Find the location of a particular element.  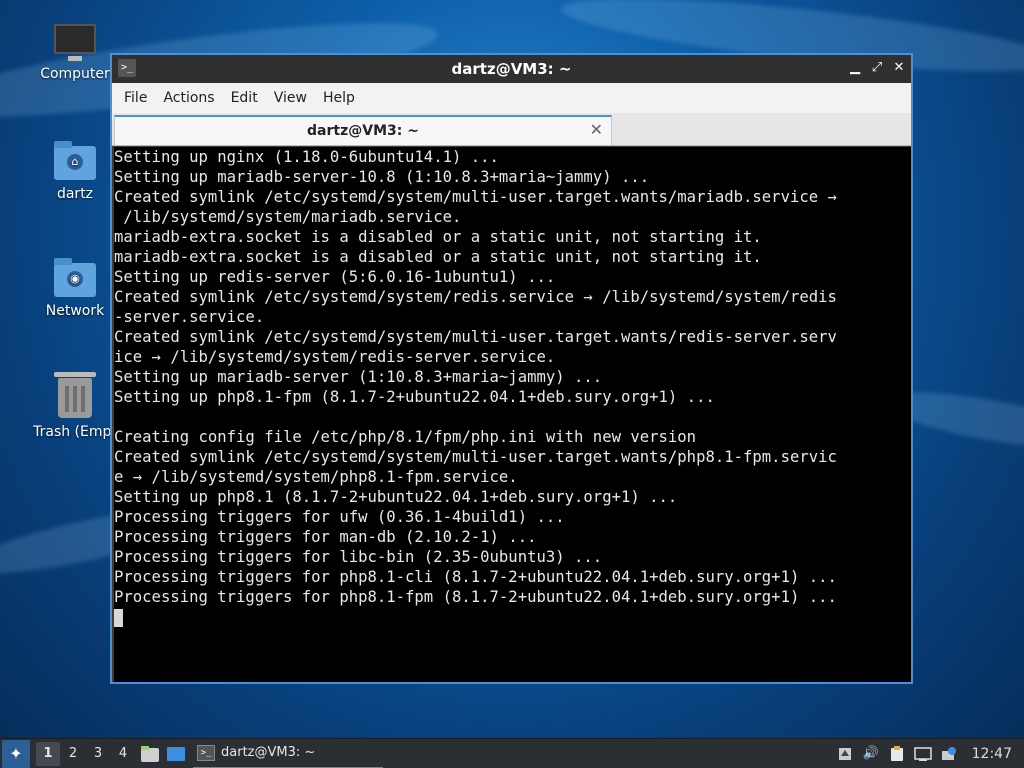

menu-bar: File Actions Edit View Help is located at coordinates (511, 98).